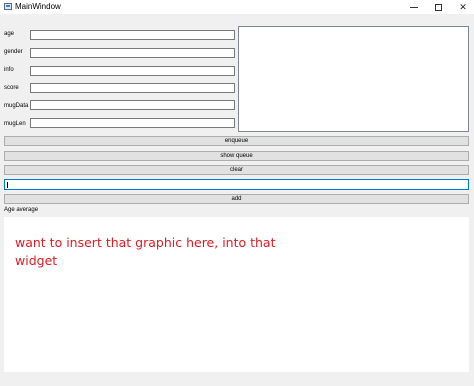  I want to click on gender-input, so click(132, 53).